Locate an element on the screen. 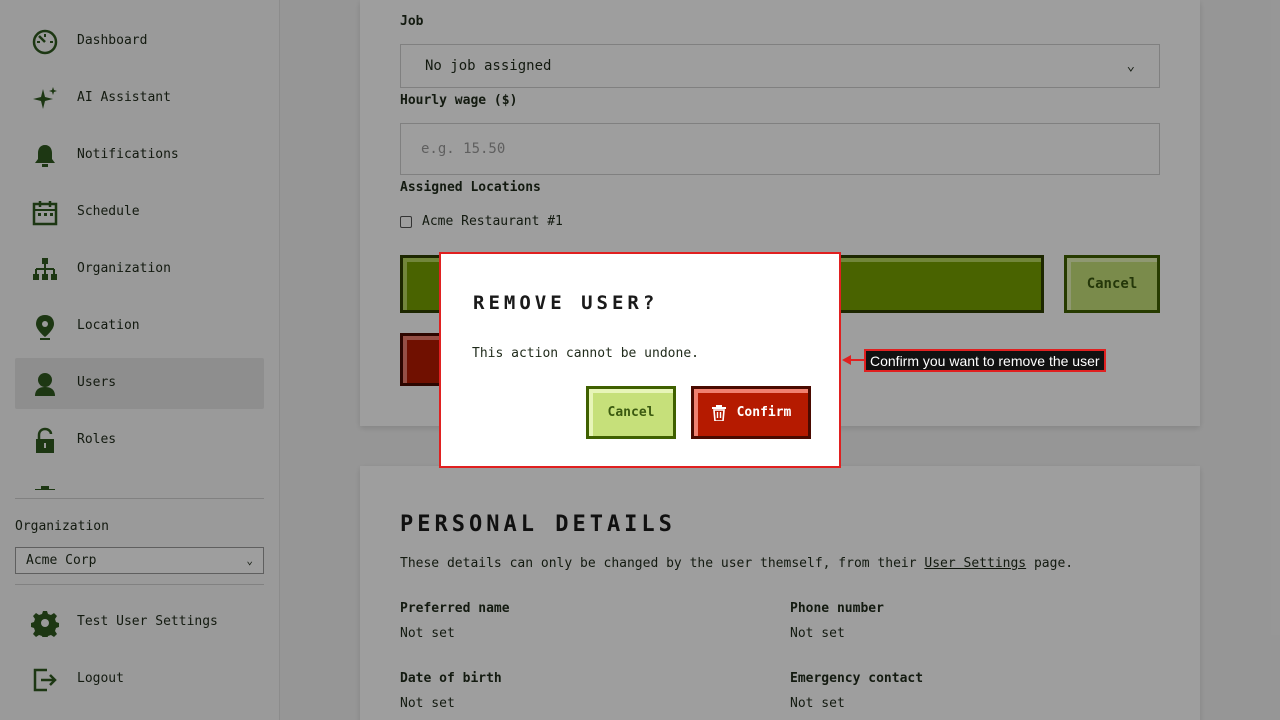 The height and width of the screenshot is (720, 1280). dialog-confirm-button: Confirm is located at coordinates (751, 412).